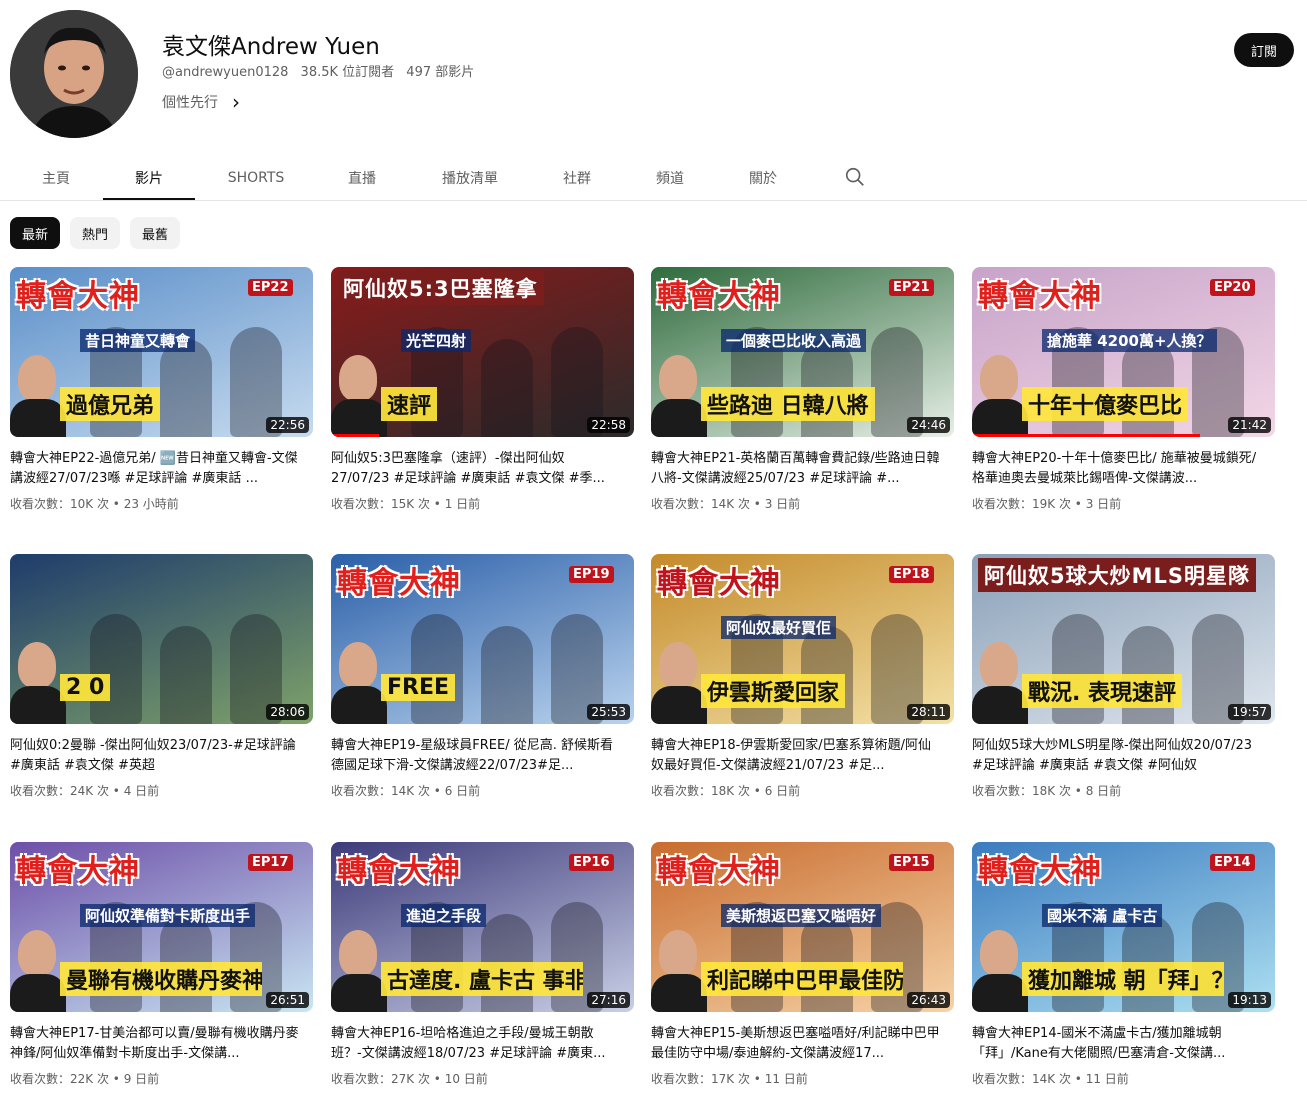  I want to click on episode-badge: EP16, so click(591, 862).